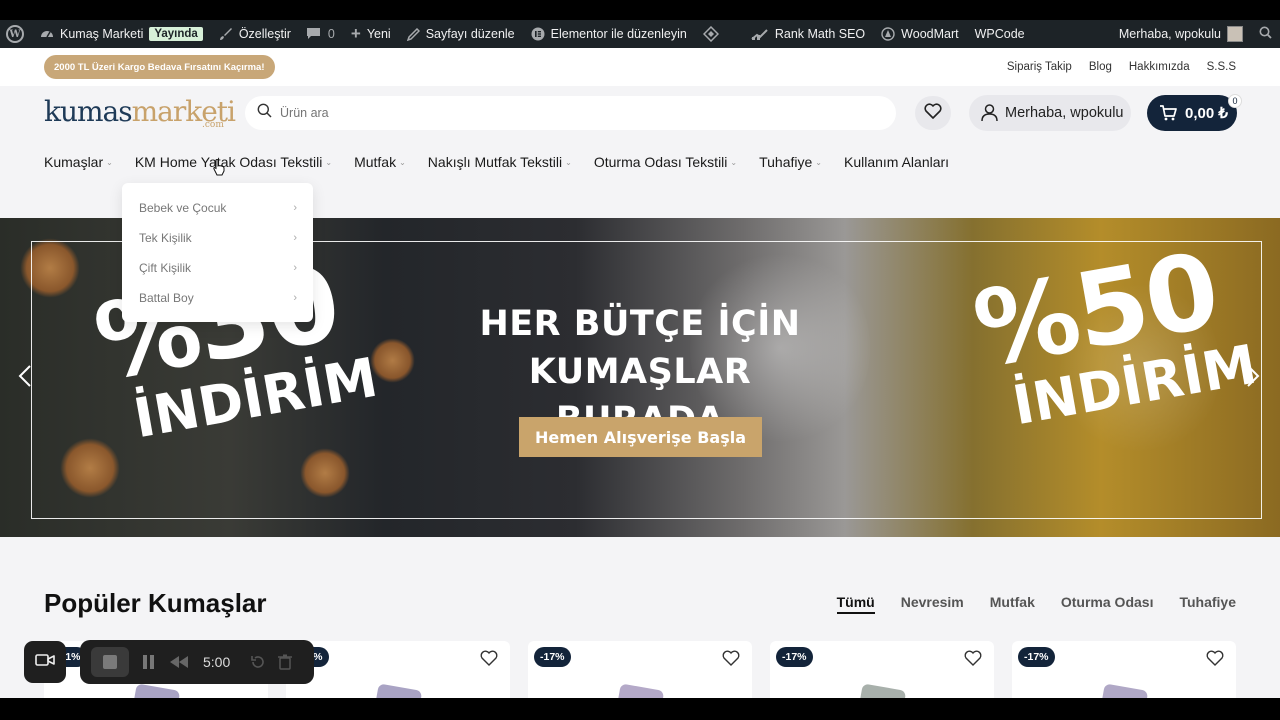  I want to click on dropdown-item-battal-boy: Battal Boy ›, so click(217, 298).